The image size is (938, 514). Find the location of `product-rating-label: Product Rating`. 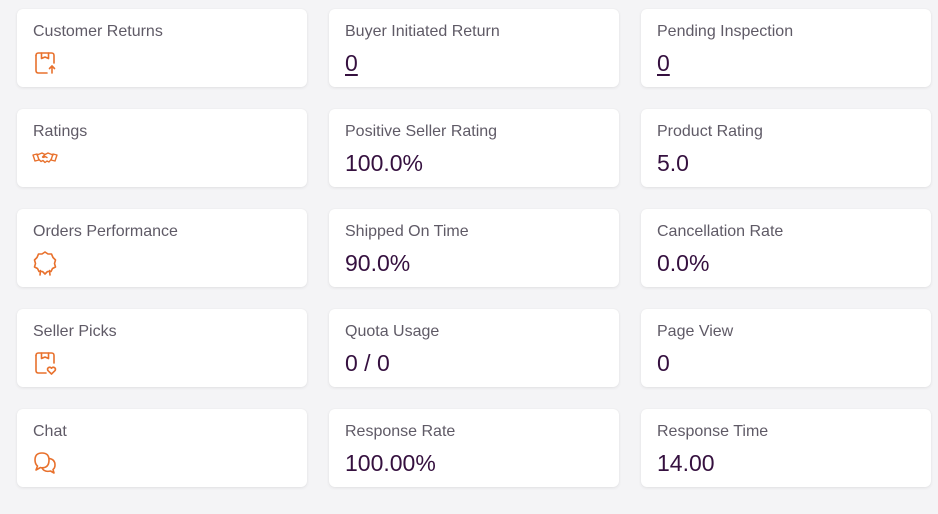

product-rating-label: Product Rating is located at coordinates (710, 131).